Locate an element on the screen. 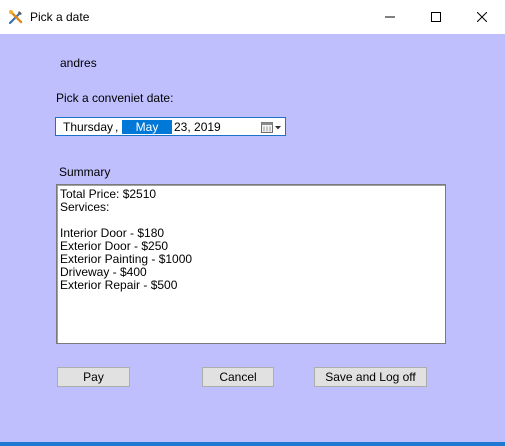 The image size is (505, 446). tools-icon is located at coordinates (15, 17).